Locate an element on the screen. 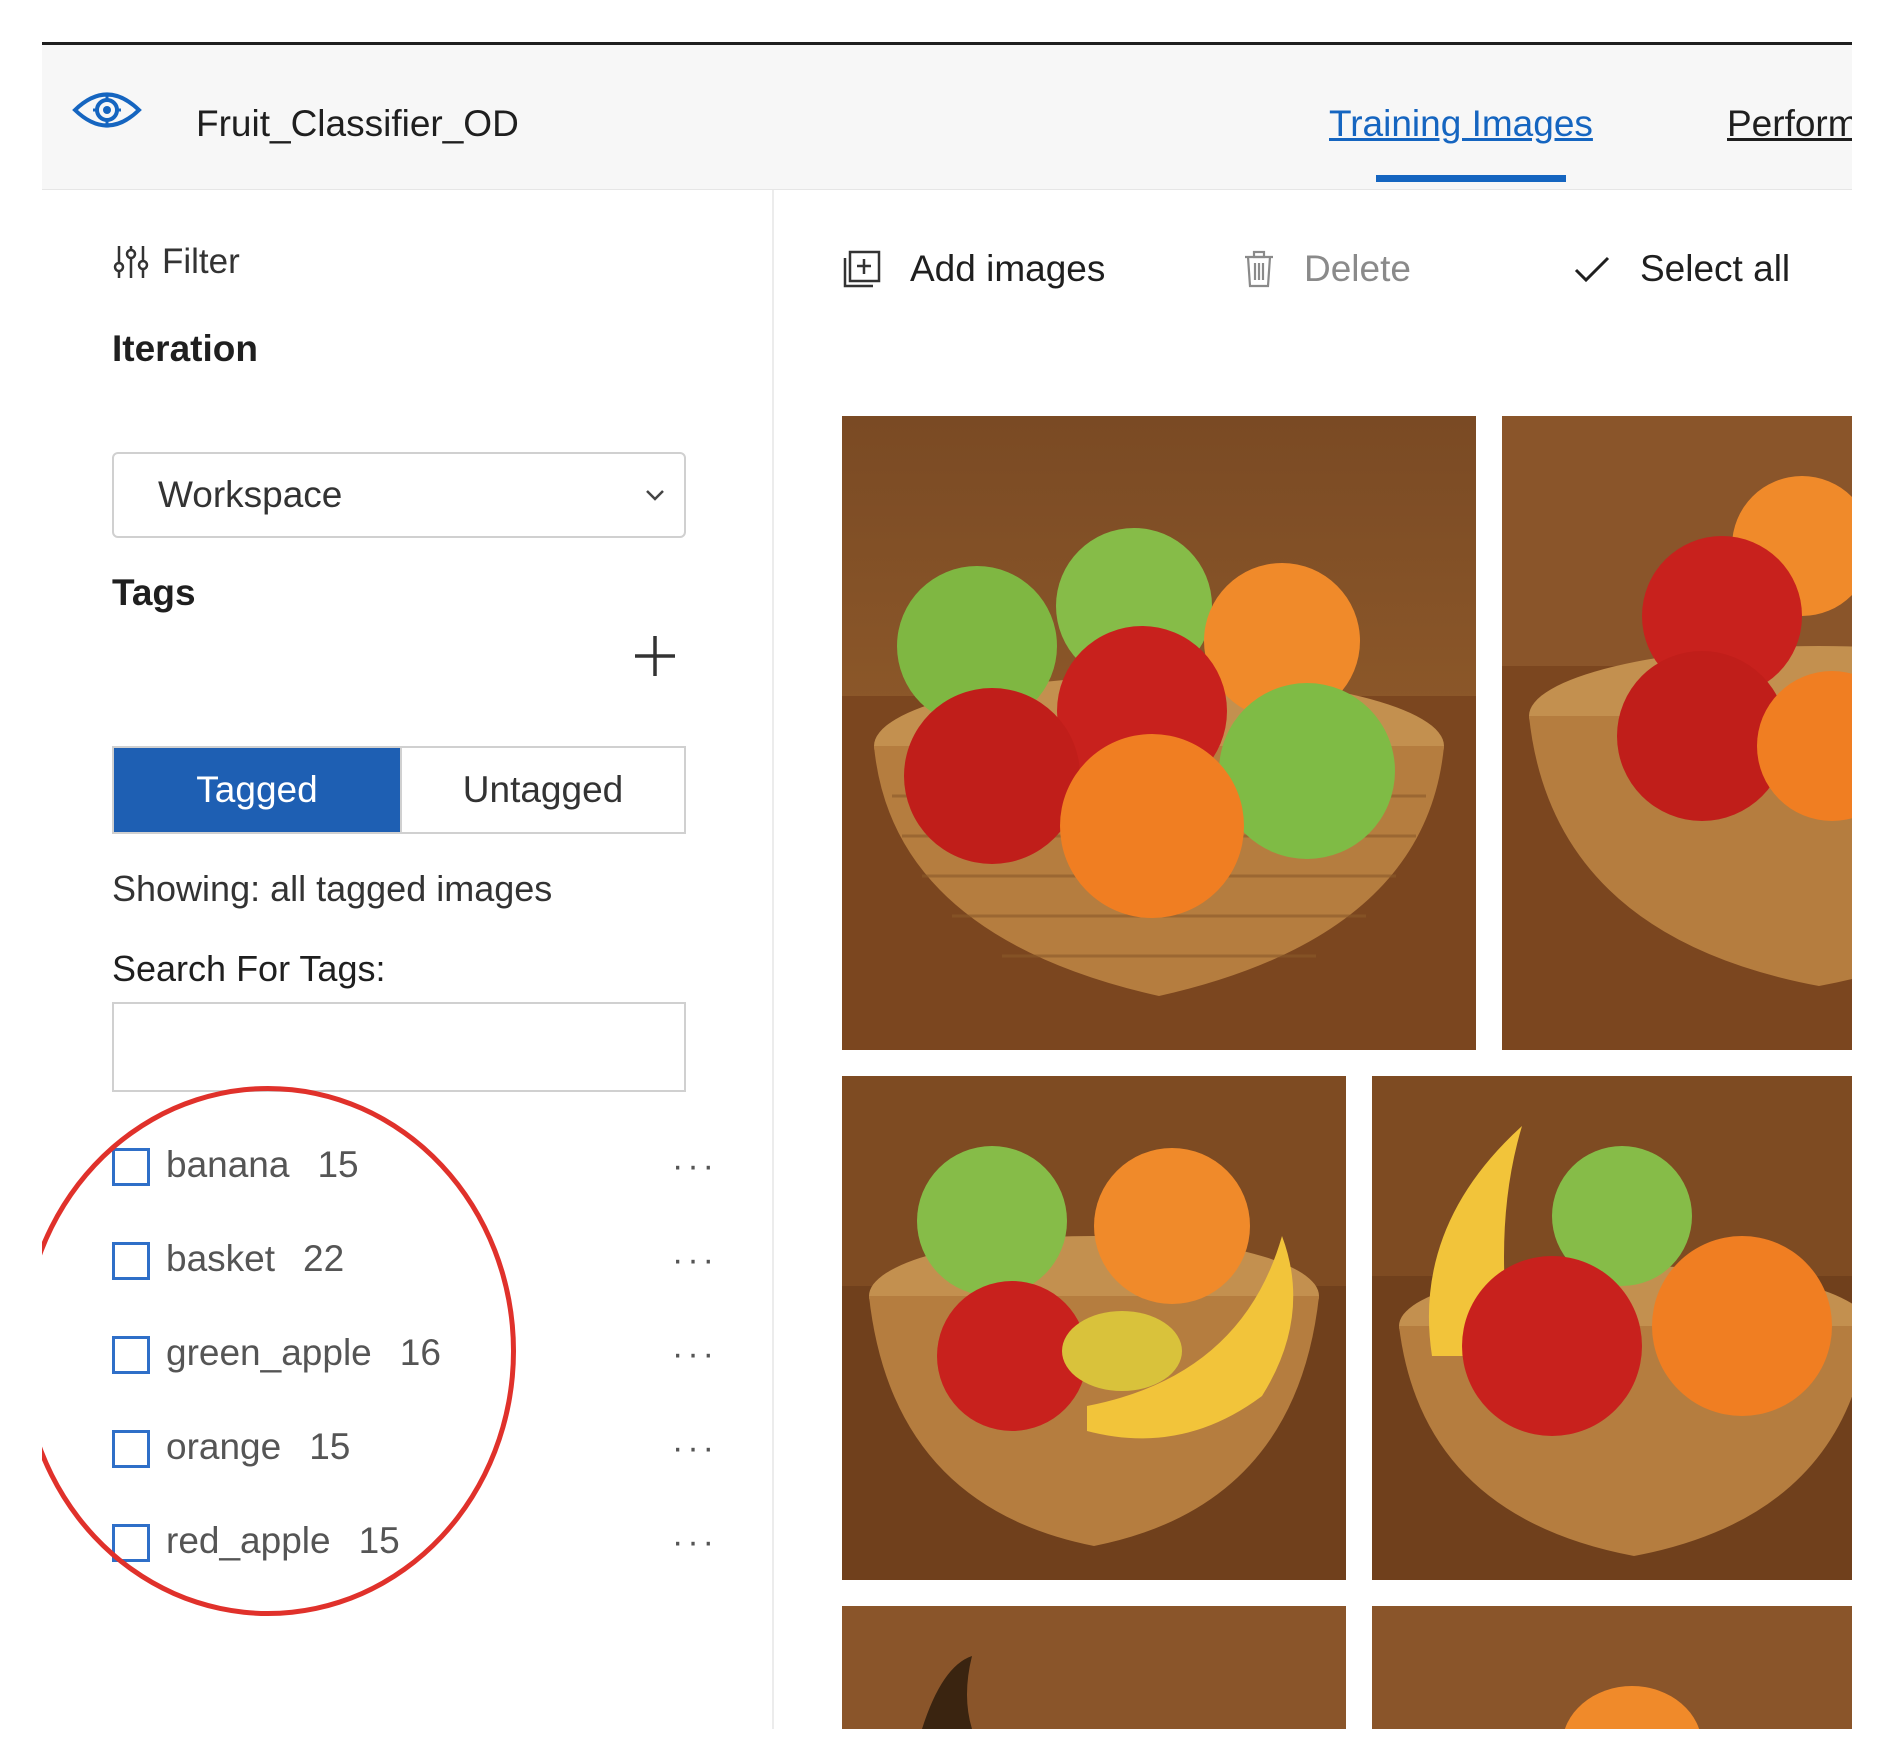 The width and height of the screenshot is (1880, 1746). filter-button: Filter is located at coordinates (176, 262).